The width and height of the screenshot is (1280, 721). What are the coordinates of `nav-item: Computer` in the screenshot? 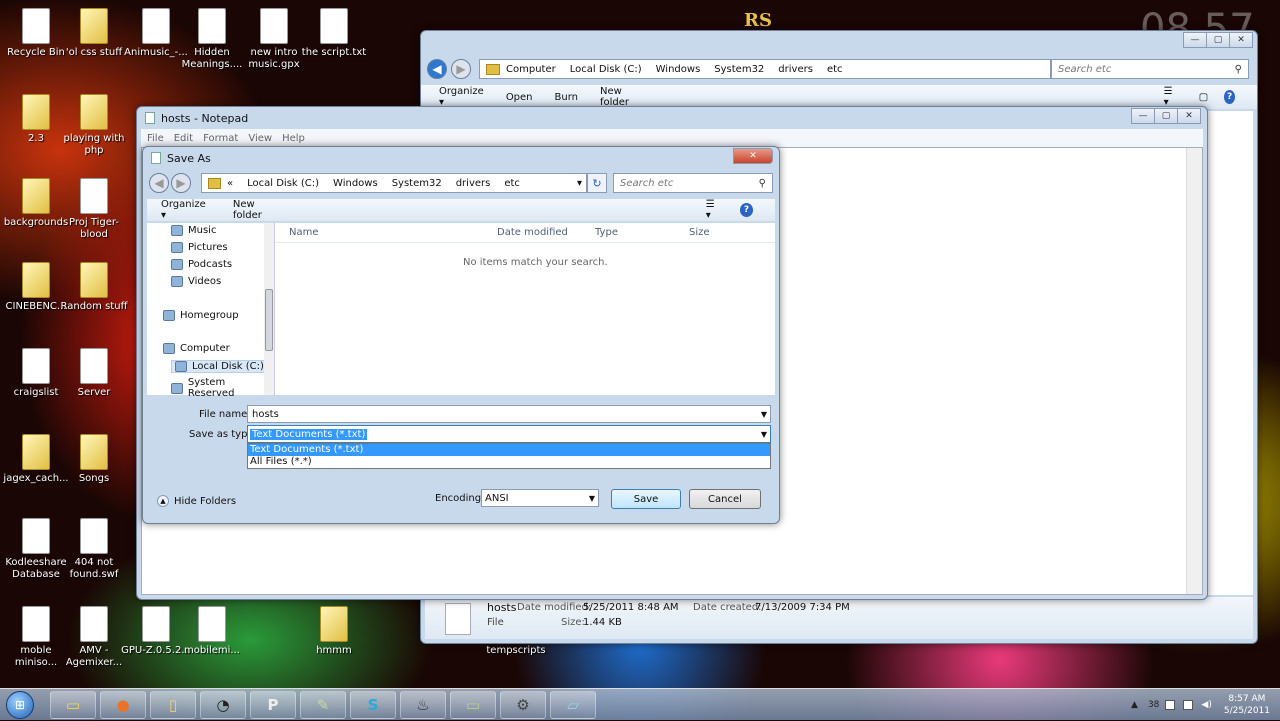 It's located at (196, 348).